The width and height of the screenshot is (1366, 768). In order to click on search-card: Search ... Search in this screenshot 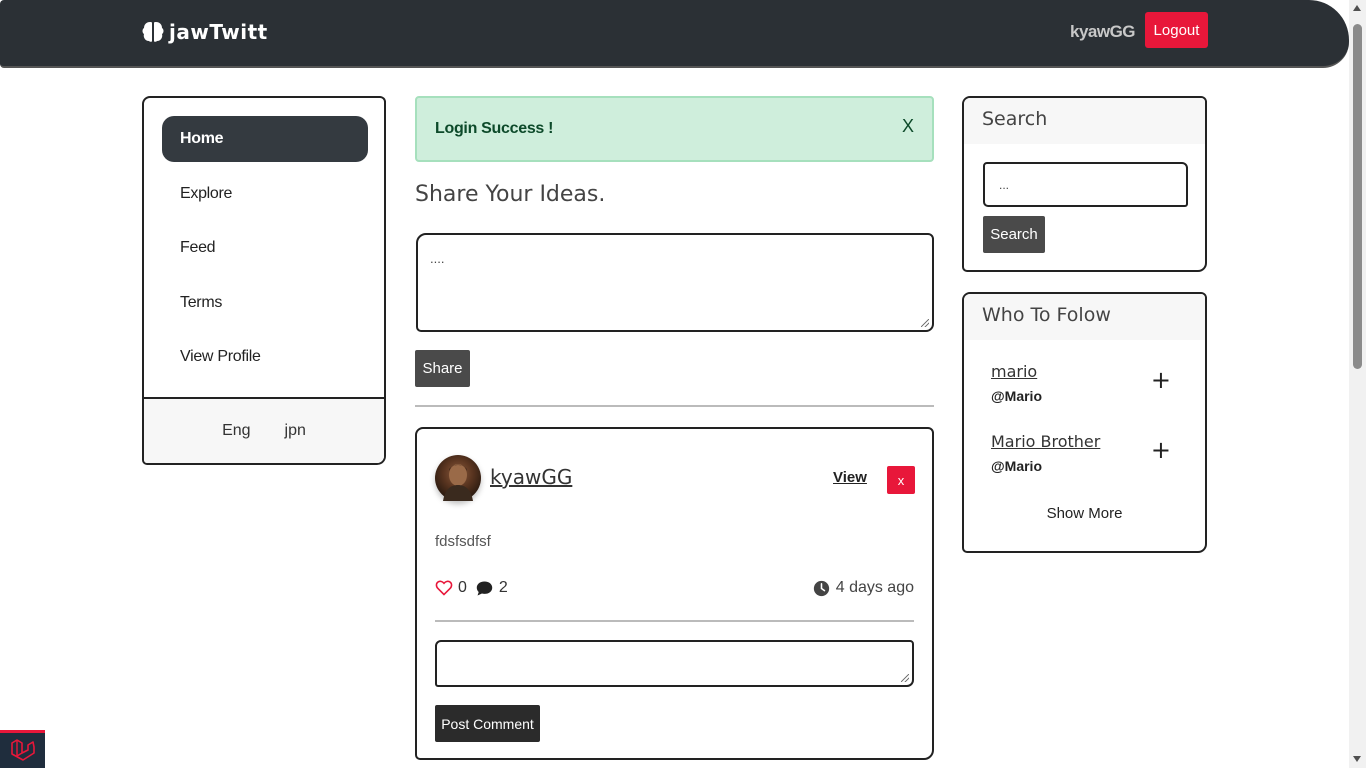, I will do `click(1084, 184)`.